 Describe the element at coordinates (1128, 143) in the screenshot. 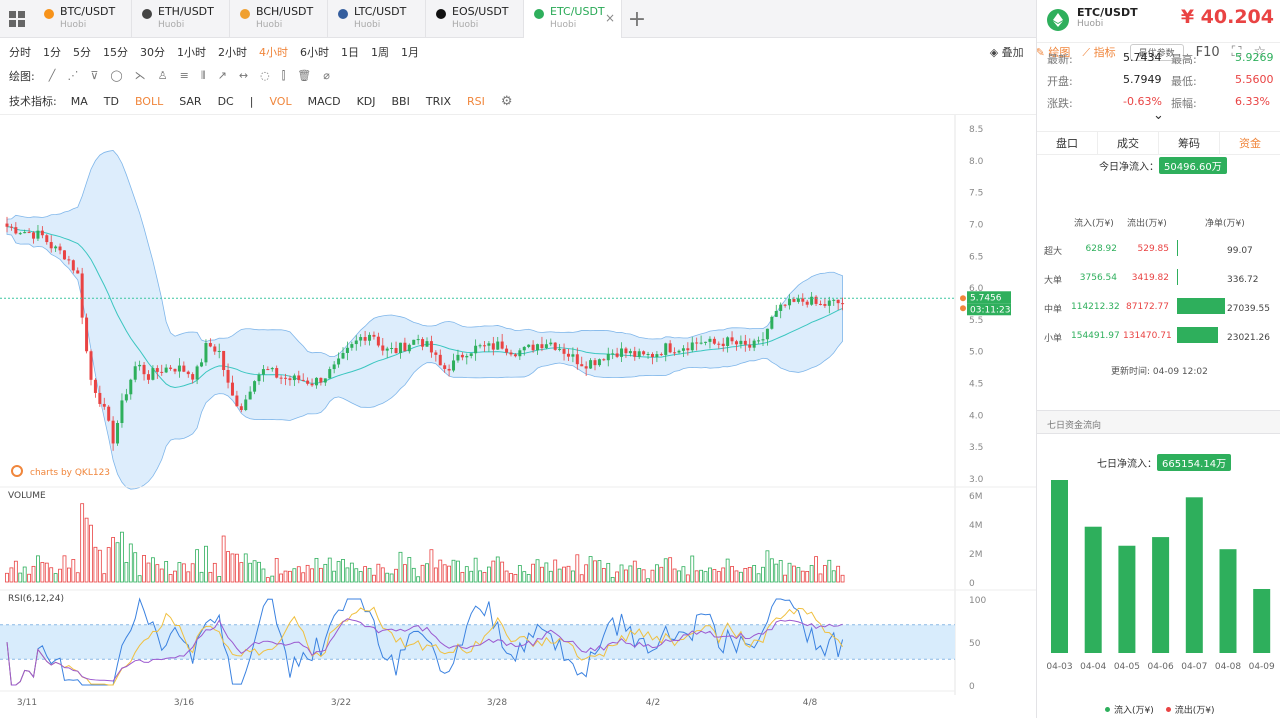

I see `side-tab-1: 成交` at that location.